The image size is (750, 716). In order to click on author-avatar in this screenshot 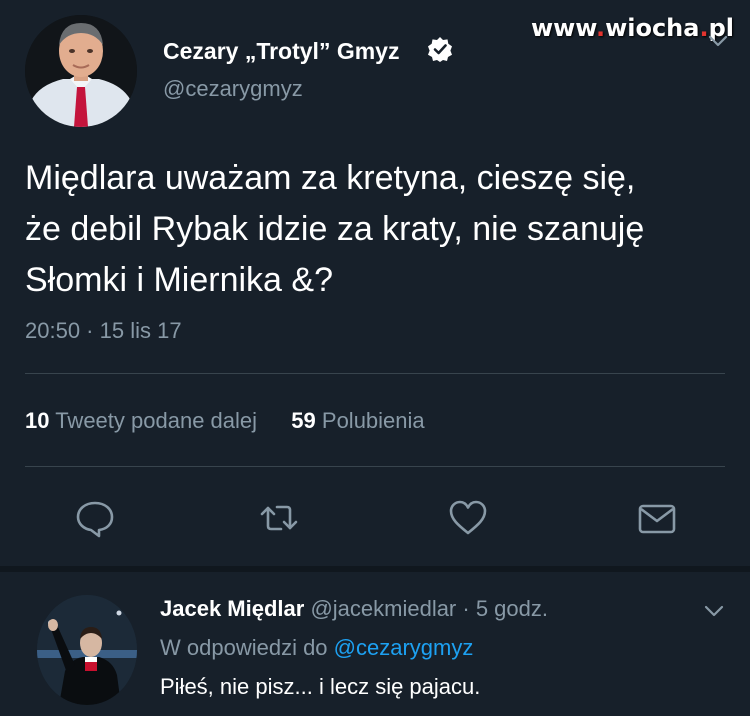, I will do `click(81, 71)`.